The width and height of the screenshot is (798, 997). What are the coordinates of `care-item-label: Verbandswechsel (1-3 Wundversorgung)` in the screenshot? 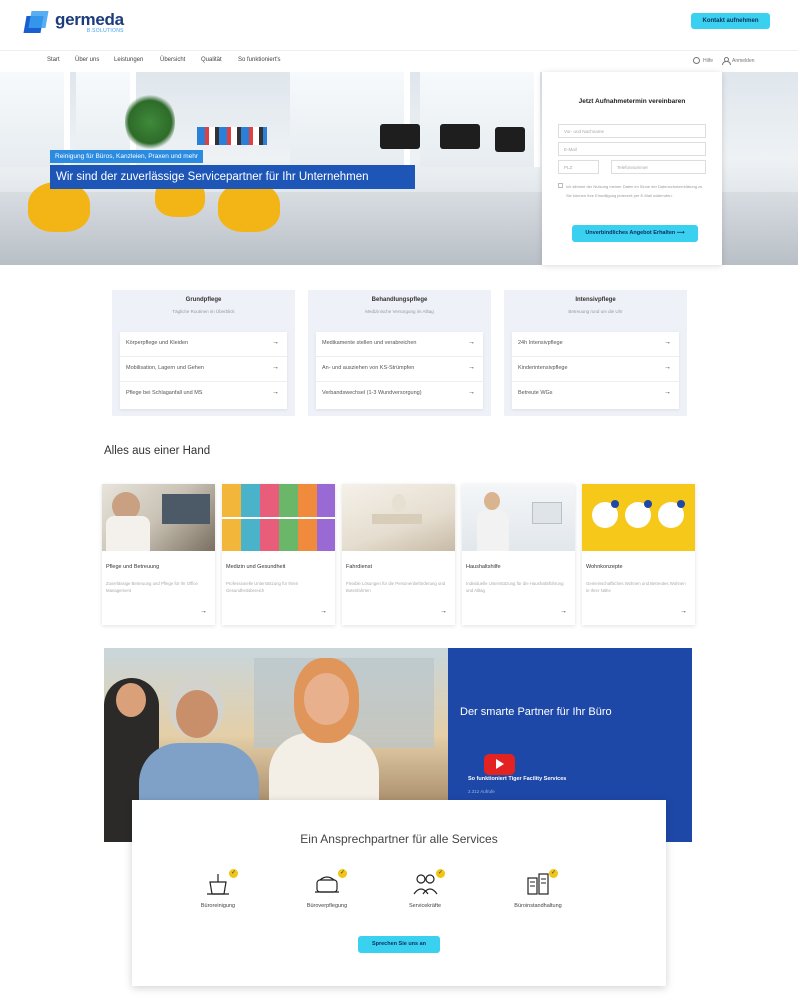 It's located at (372, 393).